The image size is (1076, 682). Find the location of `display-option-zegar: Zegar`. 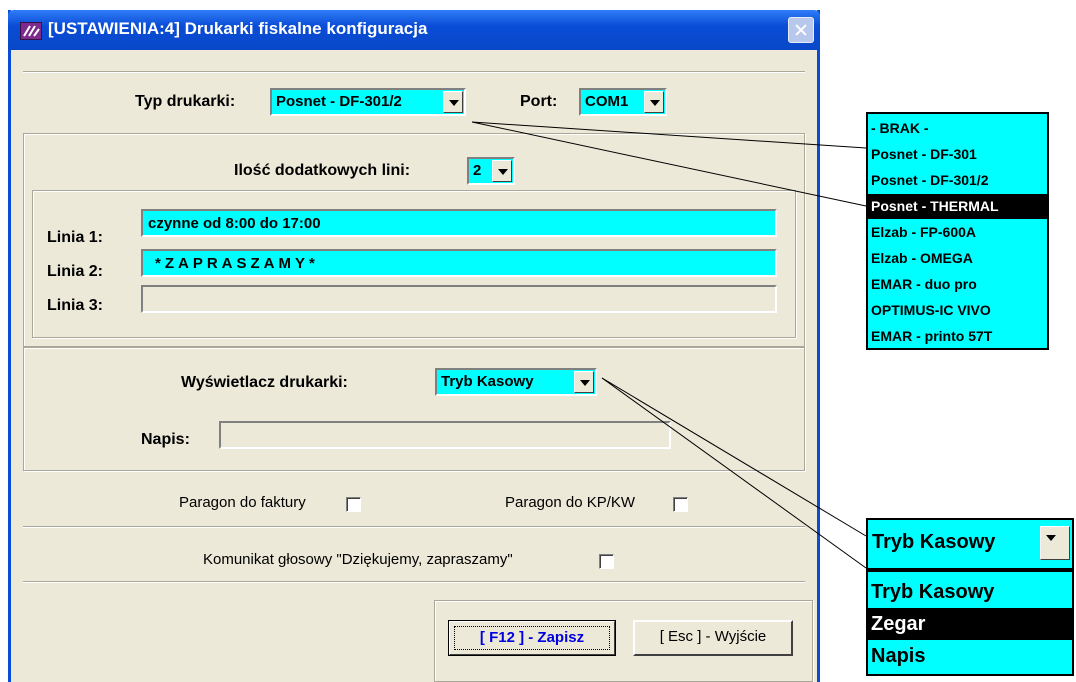

display-option-zegar: Zegar is located at coordinates (970, 624).